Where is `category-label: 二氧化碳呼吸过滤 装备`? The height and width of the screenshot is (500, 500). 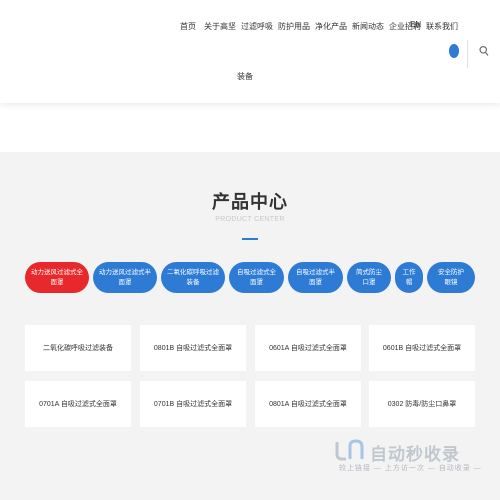 category-label: 二氧化碳呼吸过滤 装备 is located at coordinates (193, 277).